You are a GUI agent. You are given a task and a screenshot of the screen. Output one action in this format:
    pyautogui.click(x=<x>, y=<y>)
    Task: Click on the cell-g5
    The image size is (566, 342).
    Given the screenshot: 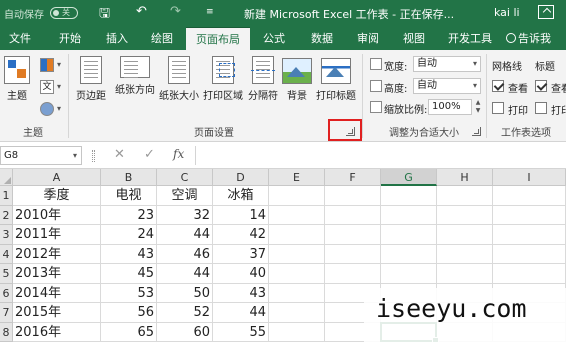 What is the action you would take?
    pyautogui.click(x=409, y=274)
    